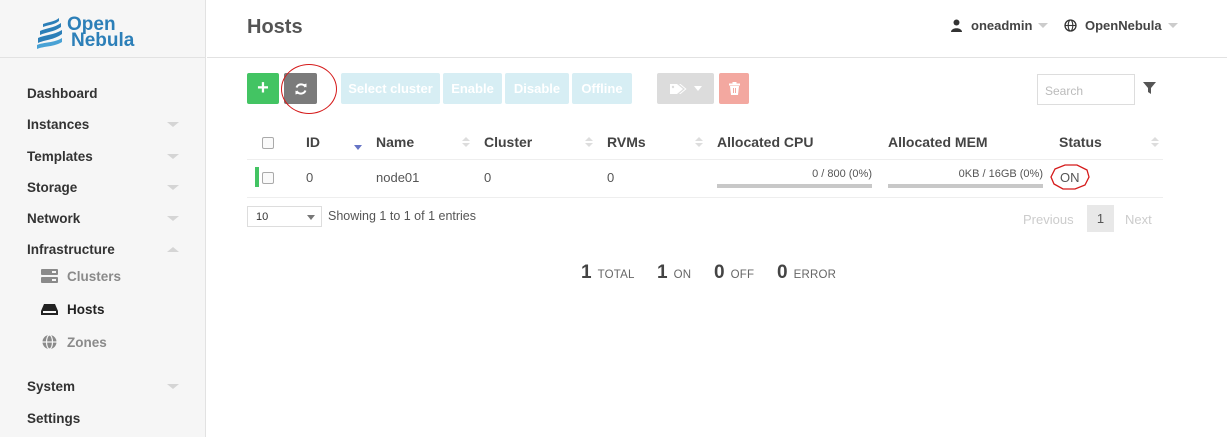  I want to click on pagination-info: Showing 1 to 1 of 1 entries, so click(402, 216).